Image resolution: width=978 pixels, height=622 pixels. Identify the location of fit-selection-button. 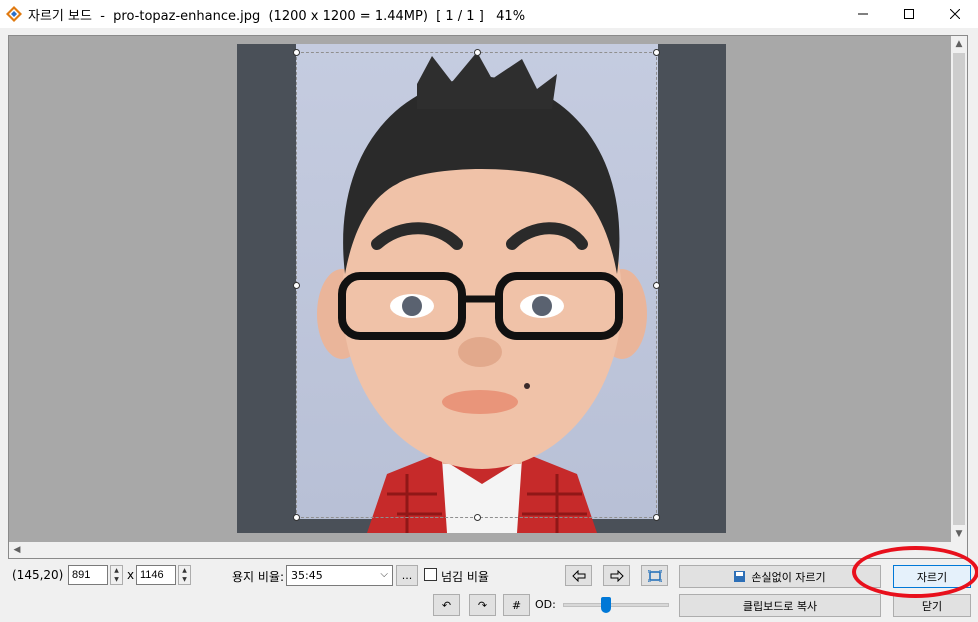
(654, 575).